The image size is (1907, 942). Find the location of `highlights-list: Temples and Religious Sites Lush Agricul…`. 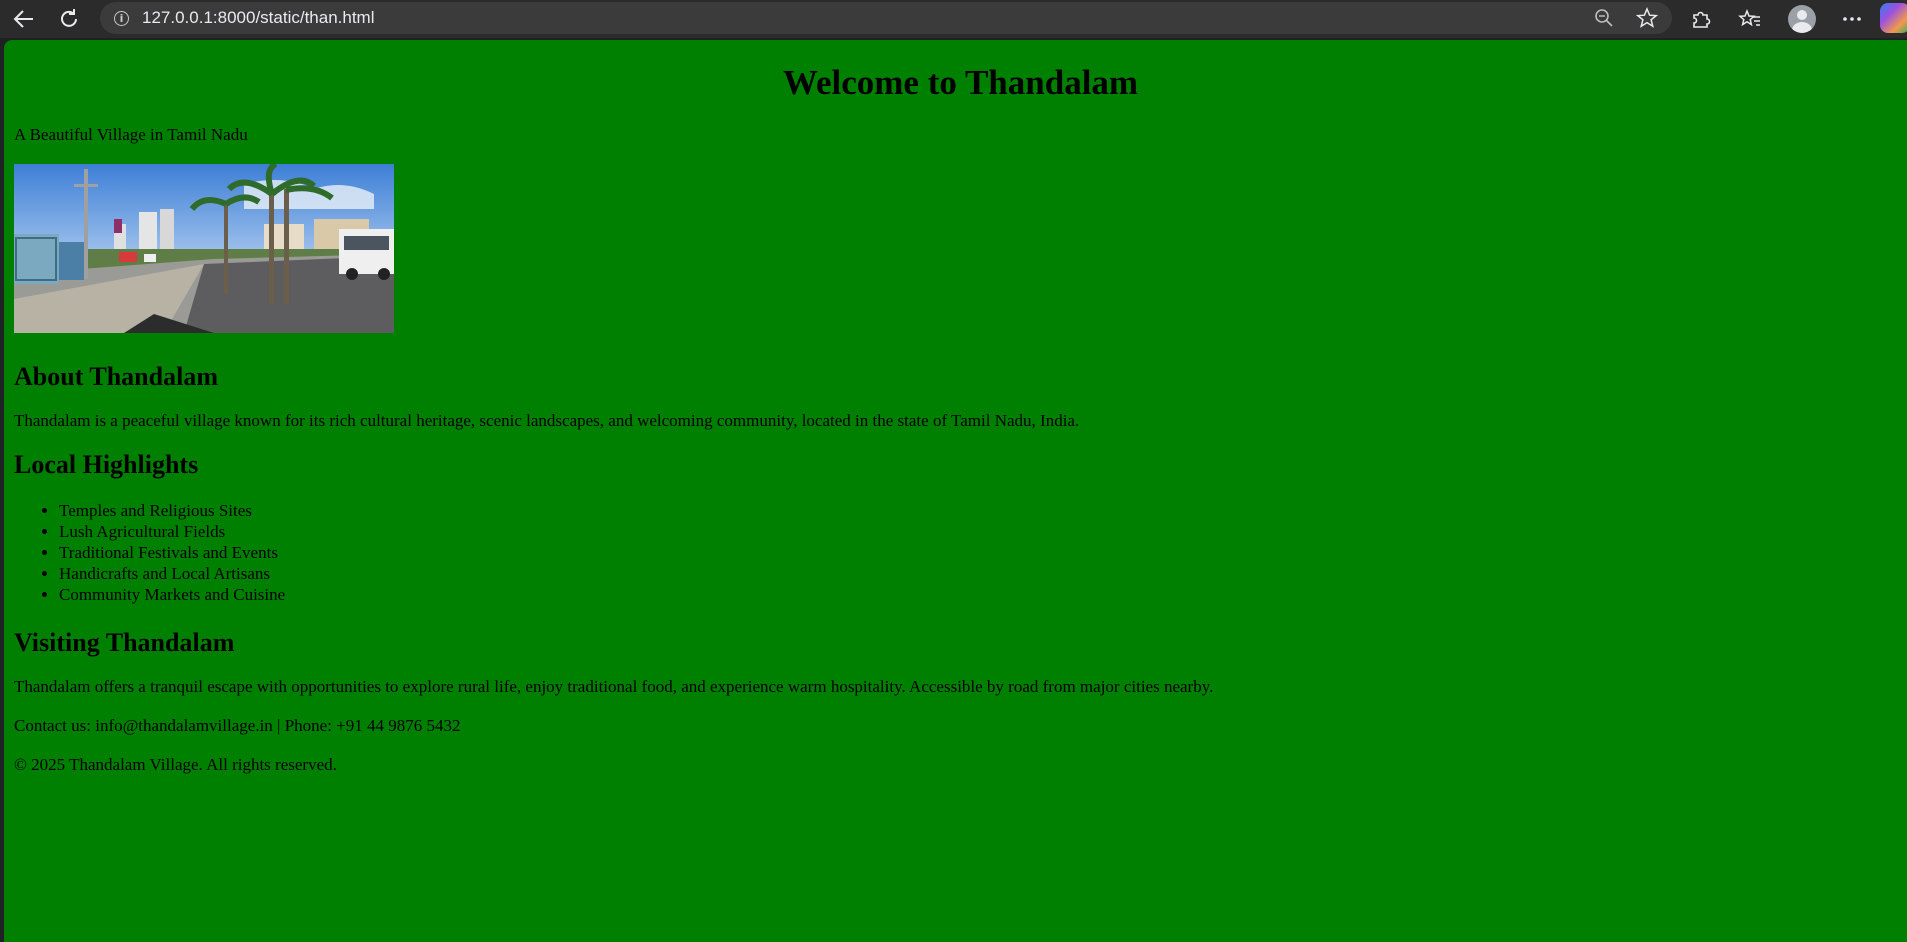

highlights-list: Temples and Religious Sites Lush Agricul… is located at coordinates (960, 552).